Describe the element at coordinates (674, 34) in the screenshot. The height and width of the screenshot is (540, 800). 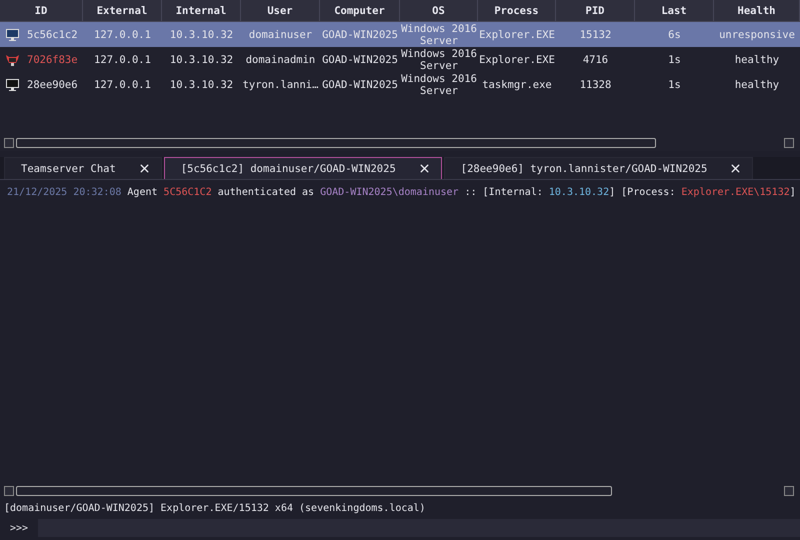
I see `table-cell: 6s` at that location.